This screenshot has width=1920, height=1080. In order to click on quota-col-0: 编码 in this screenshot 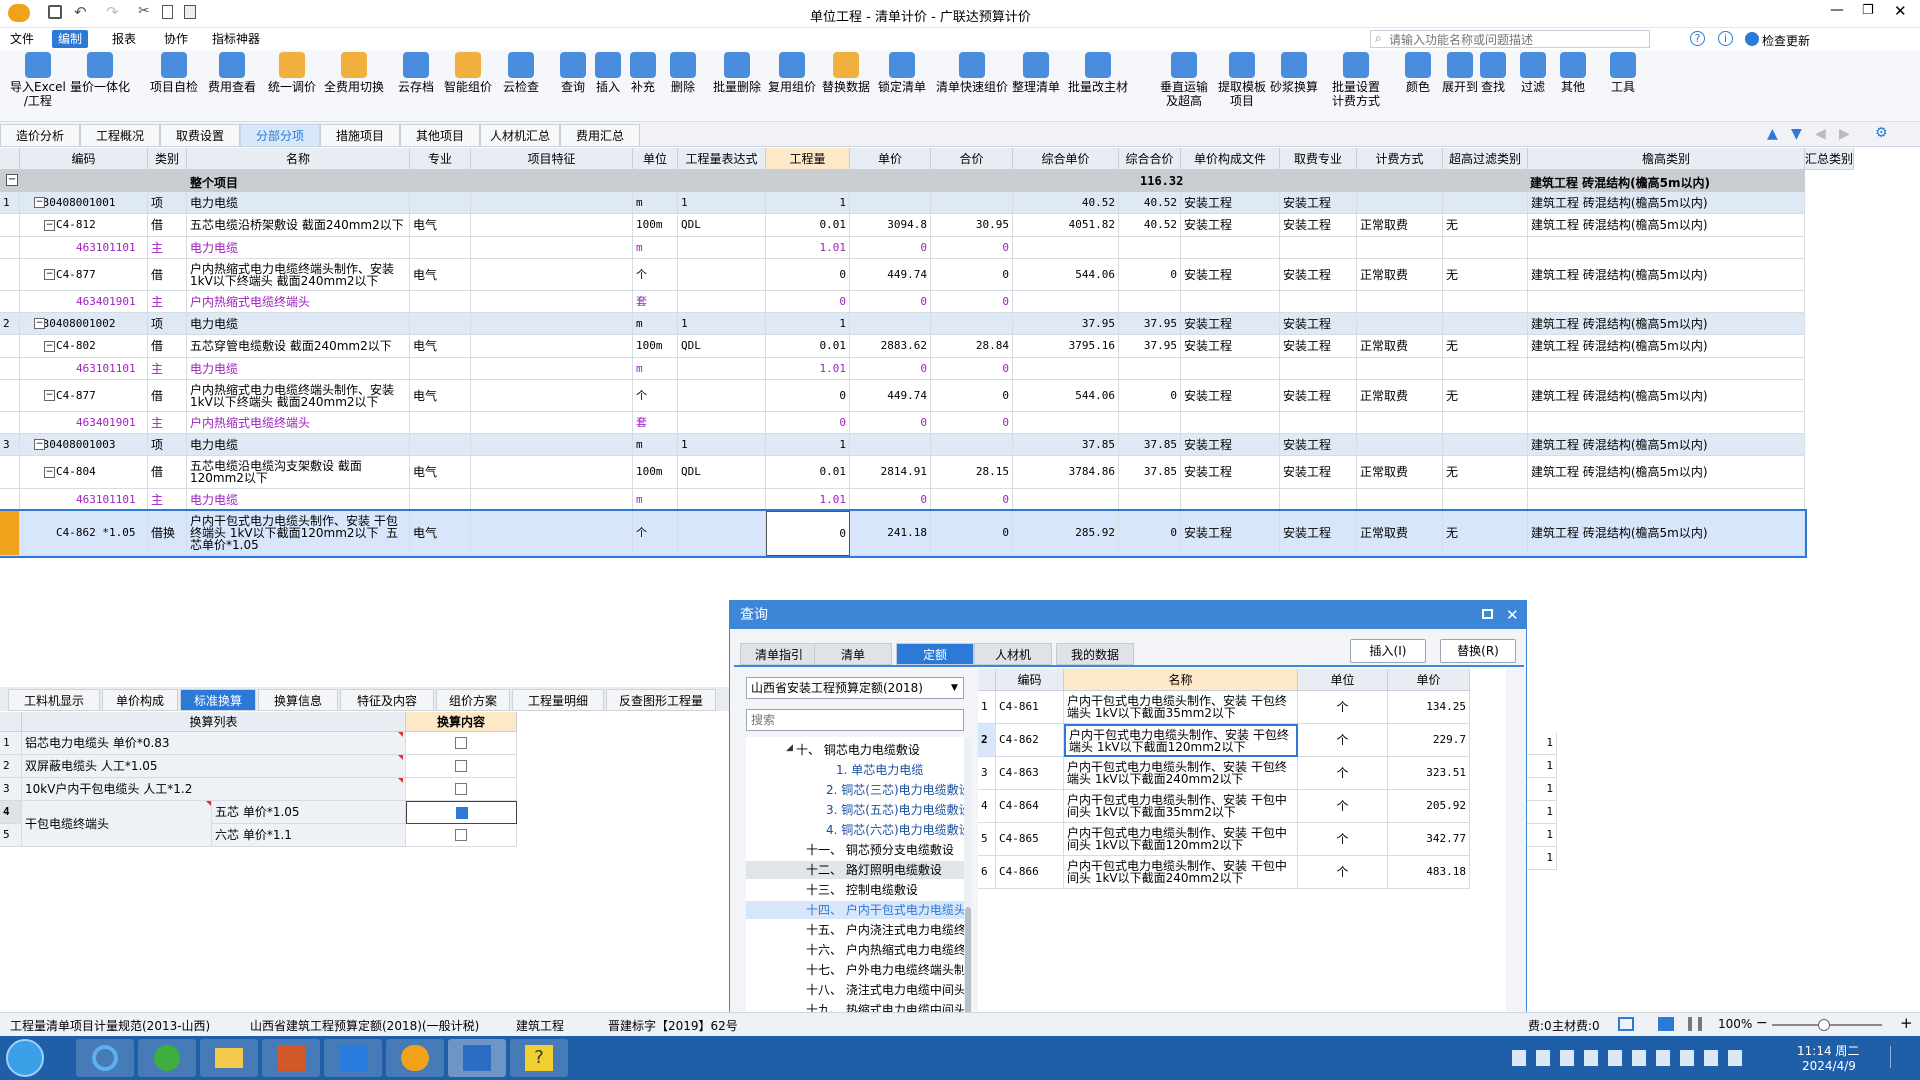, I will do `click(1030, 680)`.